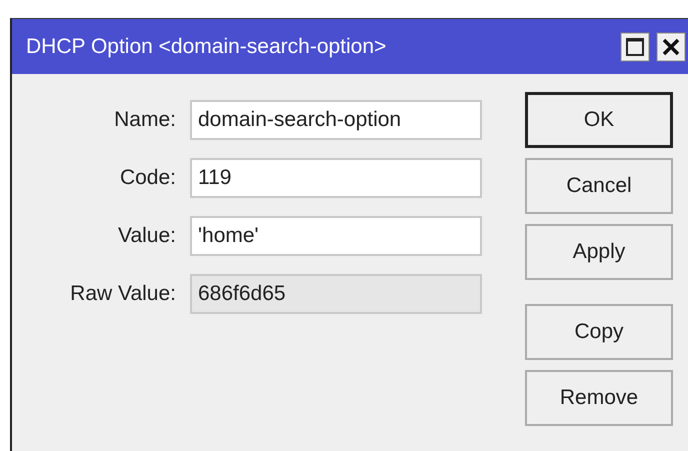 This screenshot has width=688, height=451. What do you see at coordinates (206, 46) in the screenshot?
I see `window-title: DHCP Option <domain-search-option>` at bounding box center [206, 46].